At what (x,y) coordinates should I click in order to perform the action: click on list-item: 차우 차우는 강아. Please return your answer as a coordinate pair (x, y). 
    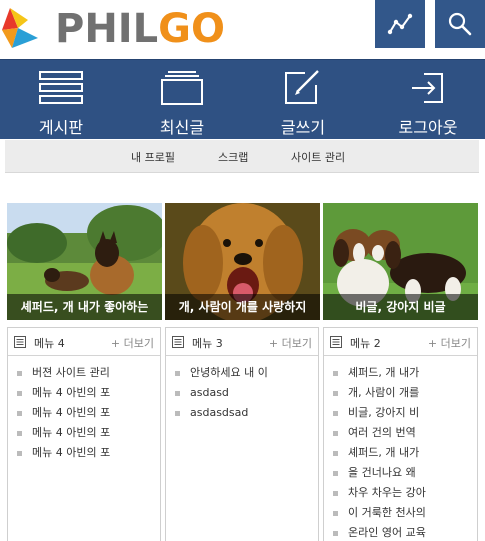
    Looking at the image, I should click on (400, 496).